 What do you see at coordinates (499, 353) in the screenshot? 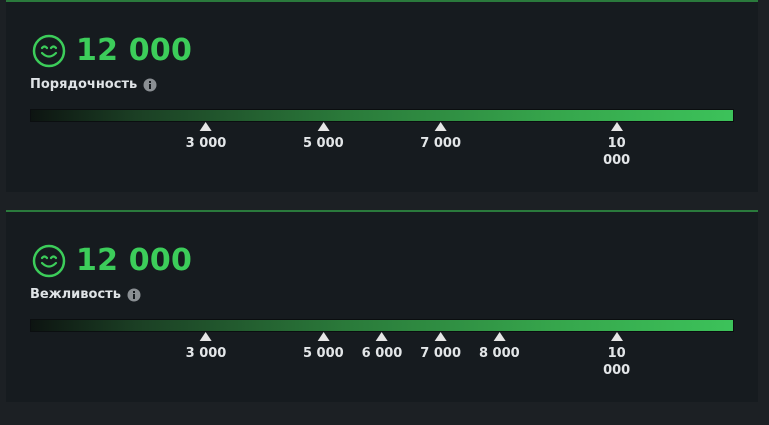
I see `marker-label: 8 000` at bounding box center [499, 353].